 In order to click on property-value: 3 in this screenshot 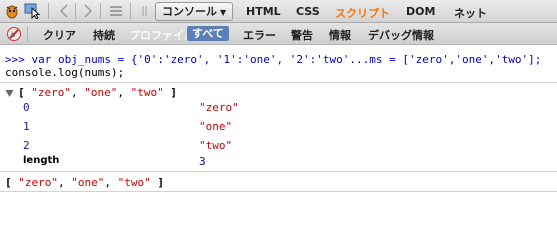, I will do `click(202, 161)`.